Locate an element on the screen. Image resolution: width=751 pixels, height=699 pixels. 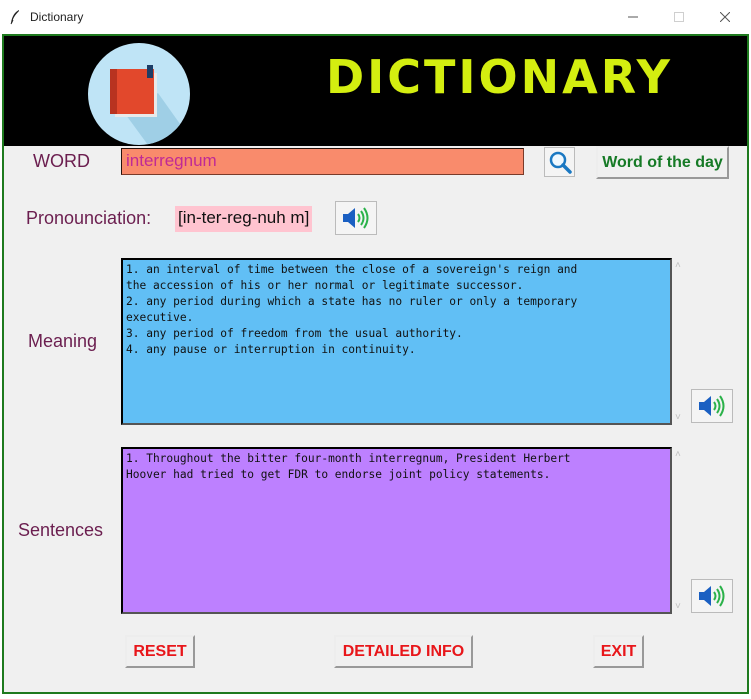
close-button is located at coordinates (725, 17).